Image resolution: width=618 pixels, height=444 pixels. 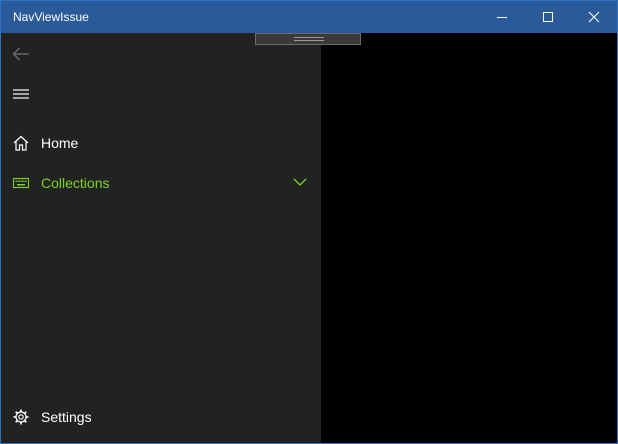 I want to click on back-arrow-icon, so click(x=20, y=54).